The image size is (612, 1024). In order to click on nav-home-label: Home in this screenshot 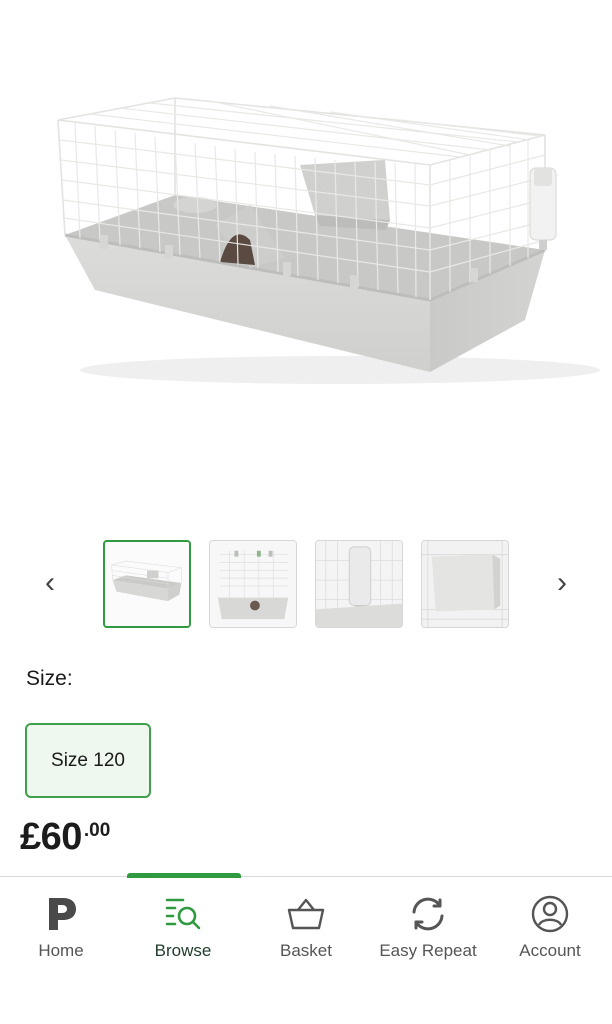, I will do `click(61, 950)`.